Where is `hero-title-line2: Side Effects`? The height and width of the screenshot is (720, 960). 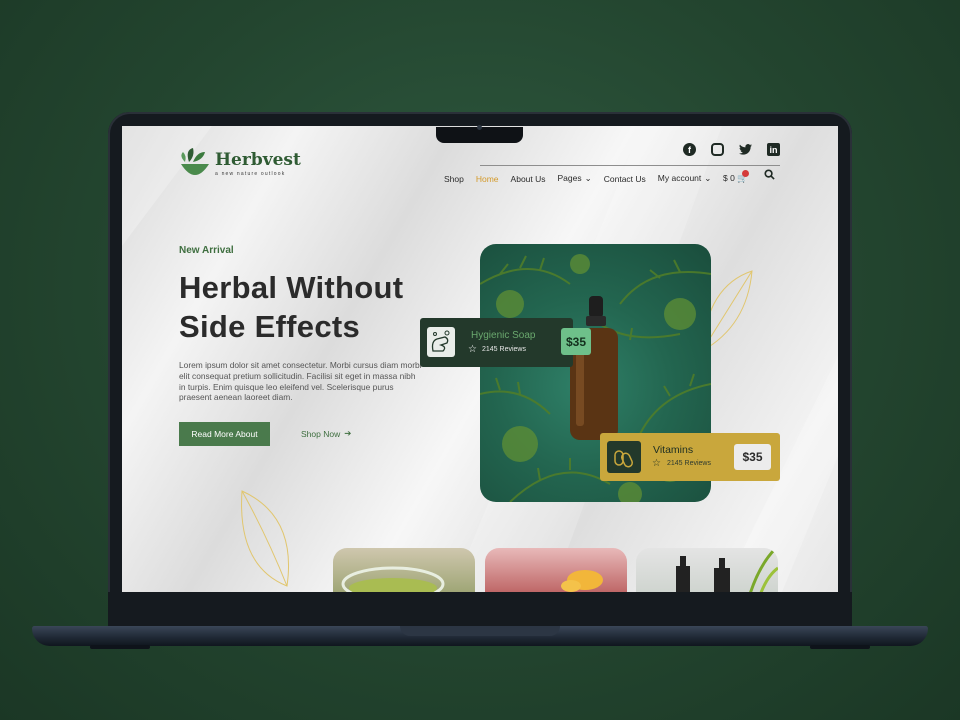 hero-title-line2: Side Effects is located at coordinates (270, 326).